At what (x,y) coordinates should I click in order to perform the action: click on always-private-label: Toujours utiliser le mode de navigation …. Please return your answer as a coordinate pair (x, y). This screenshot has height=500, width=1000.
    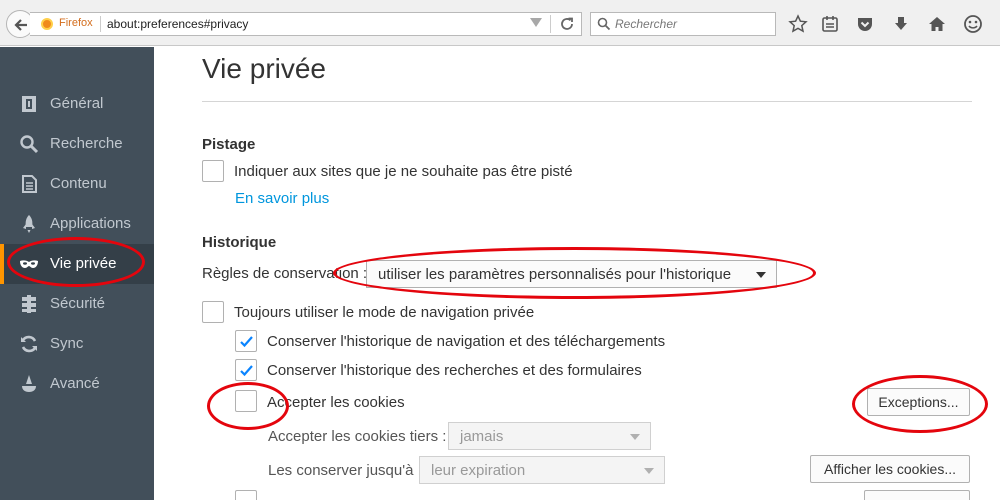
    Looking at the image, I should click on (384, 312).